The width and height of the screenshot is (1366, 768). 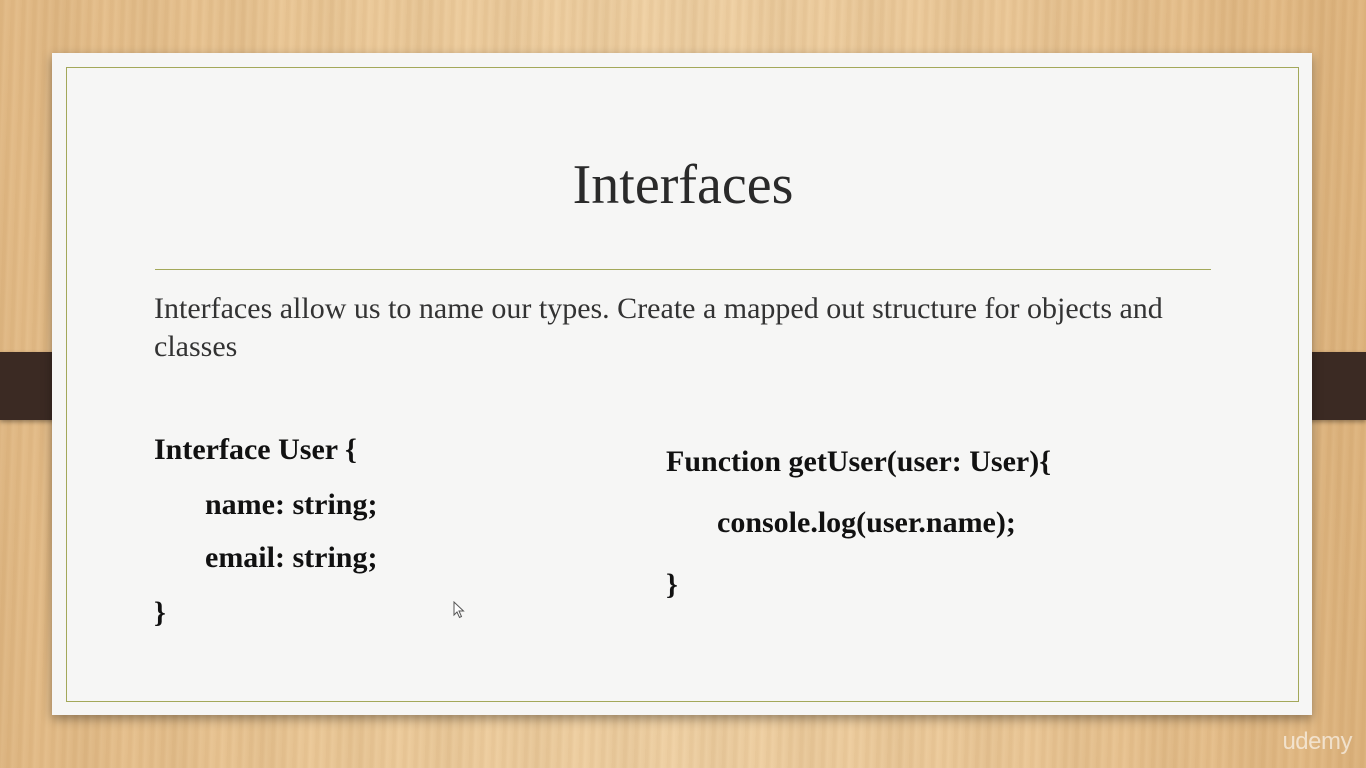 I want to click on code-line-function-declaration: Function getUser(user: User){, so click(x=859, y=461).